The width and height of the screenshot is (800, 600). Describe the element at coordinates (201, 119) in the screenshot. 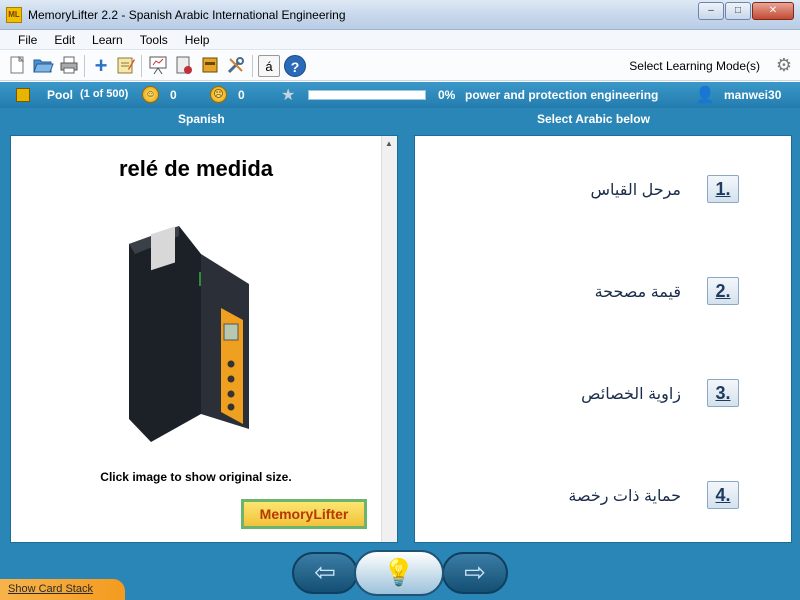

I see `left-column-header: Spanish` at that location.